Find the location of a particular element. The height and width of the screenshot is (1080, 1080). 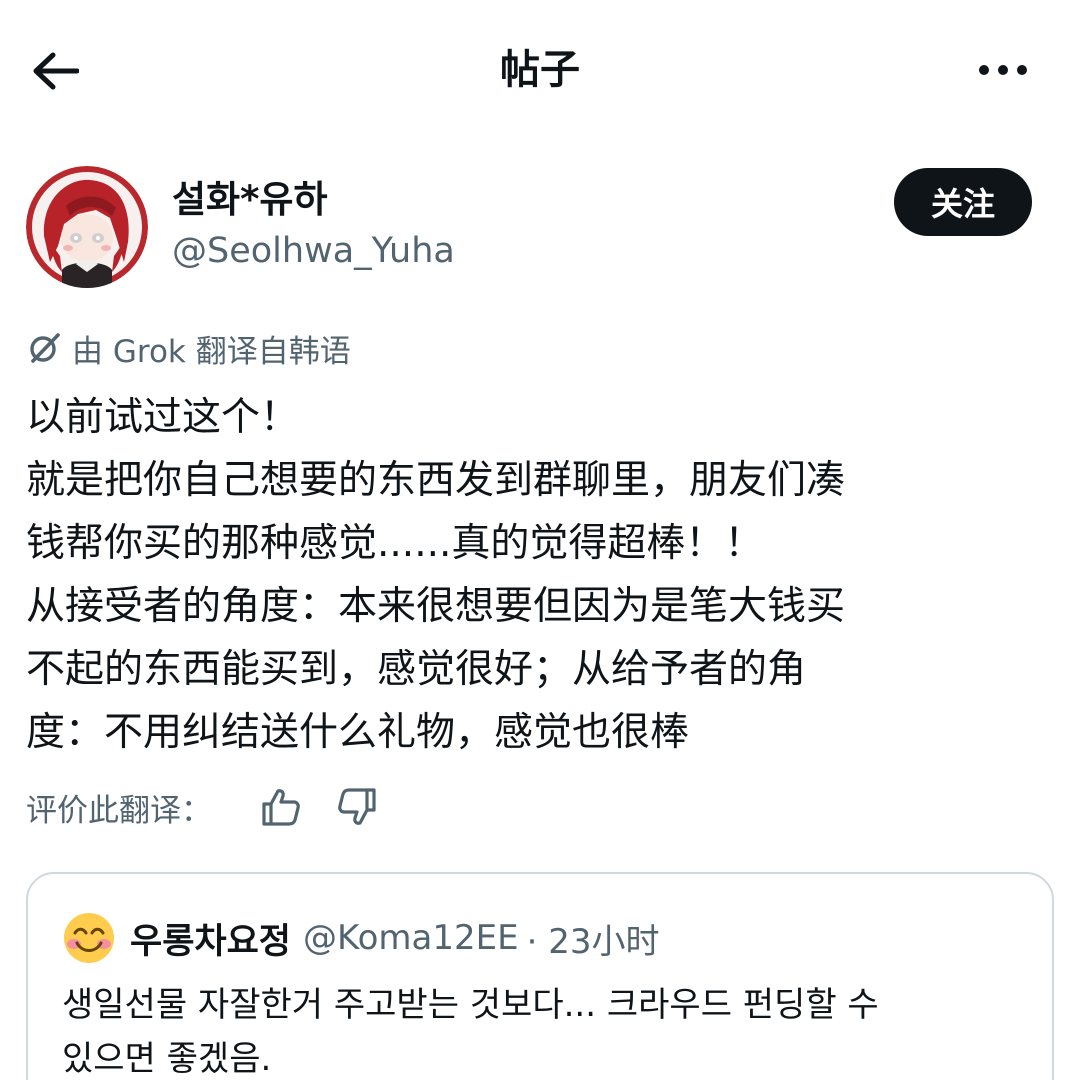

more-options-button is located at coordinates (1003, 70).